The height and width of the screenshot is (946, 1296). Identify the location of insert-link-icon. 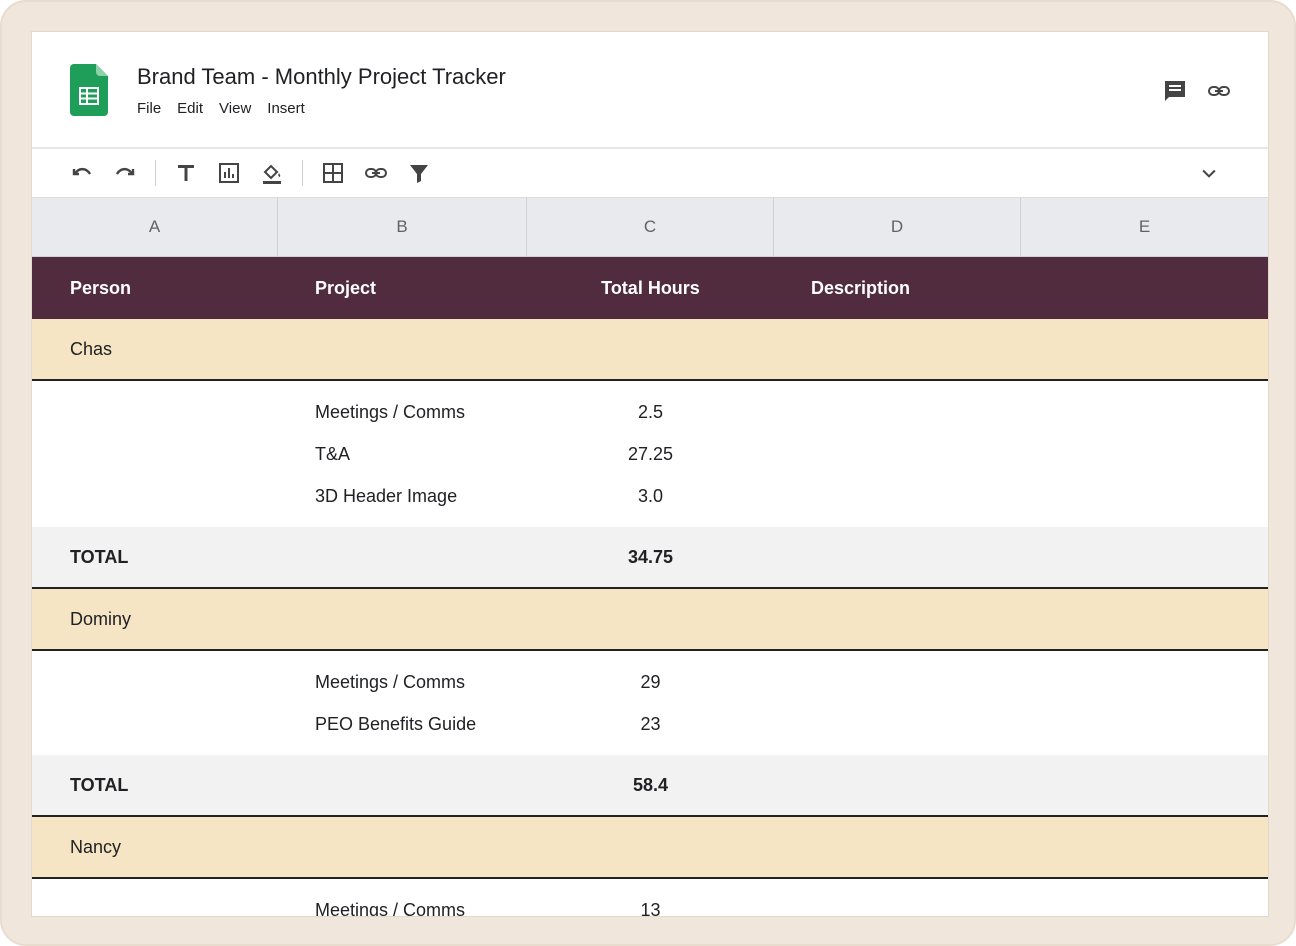
(376, 173).